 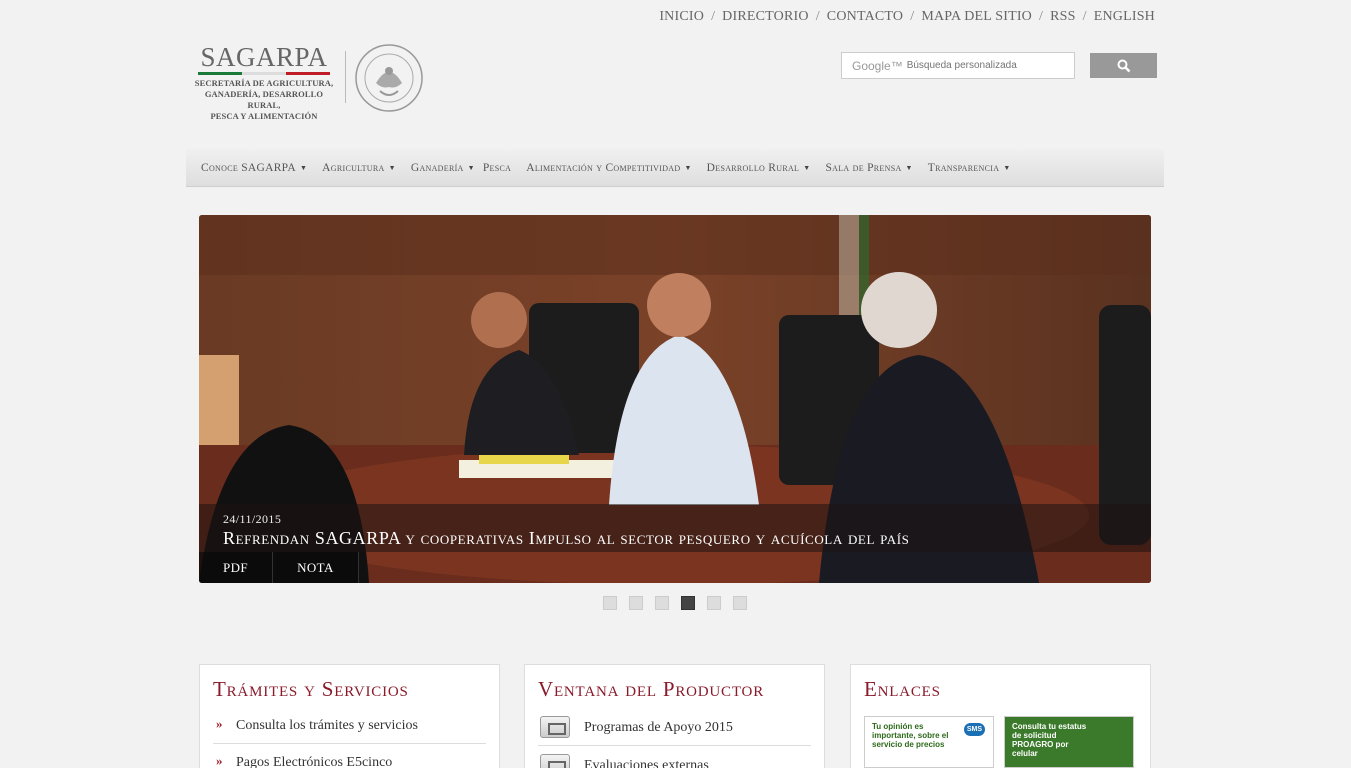 I want to click on item-label: Evaluaciones externas, so click(x=646, y=763).